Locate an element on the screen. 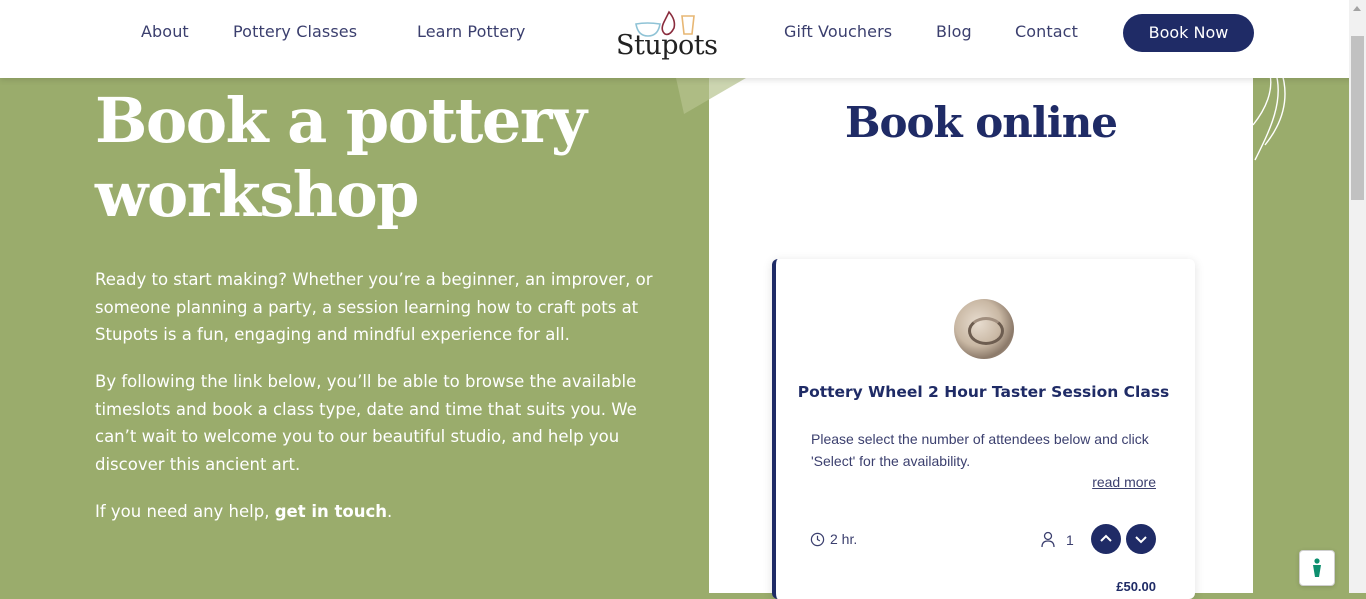 The height and width of the screenshot is (599, 1366). scroll-up-arrow-icon is located at coordinates (1357, 8).